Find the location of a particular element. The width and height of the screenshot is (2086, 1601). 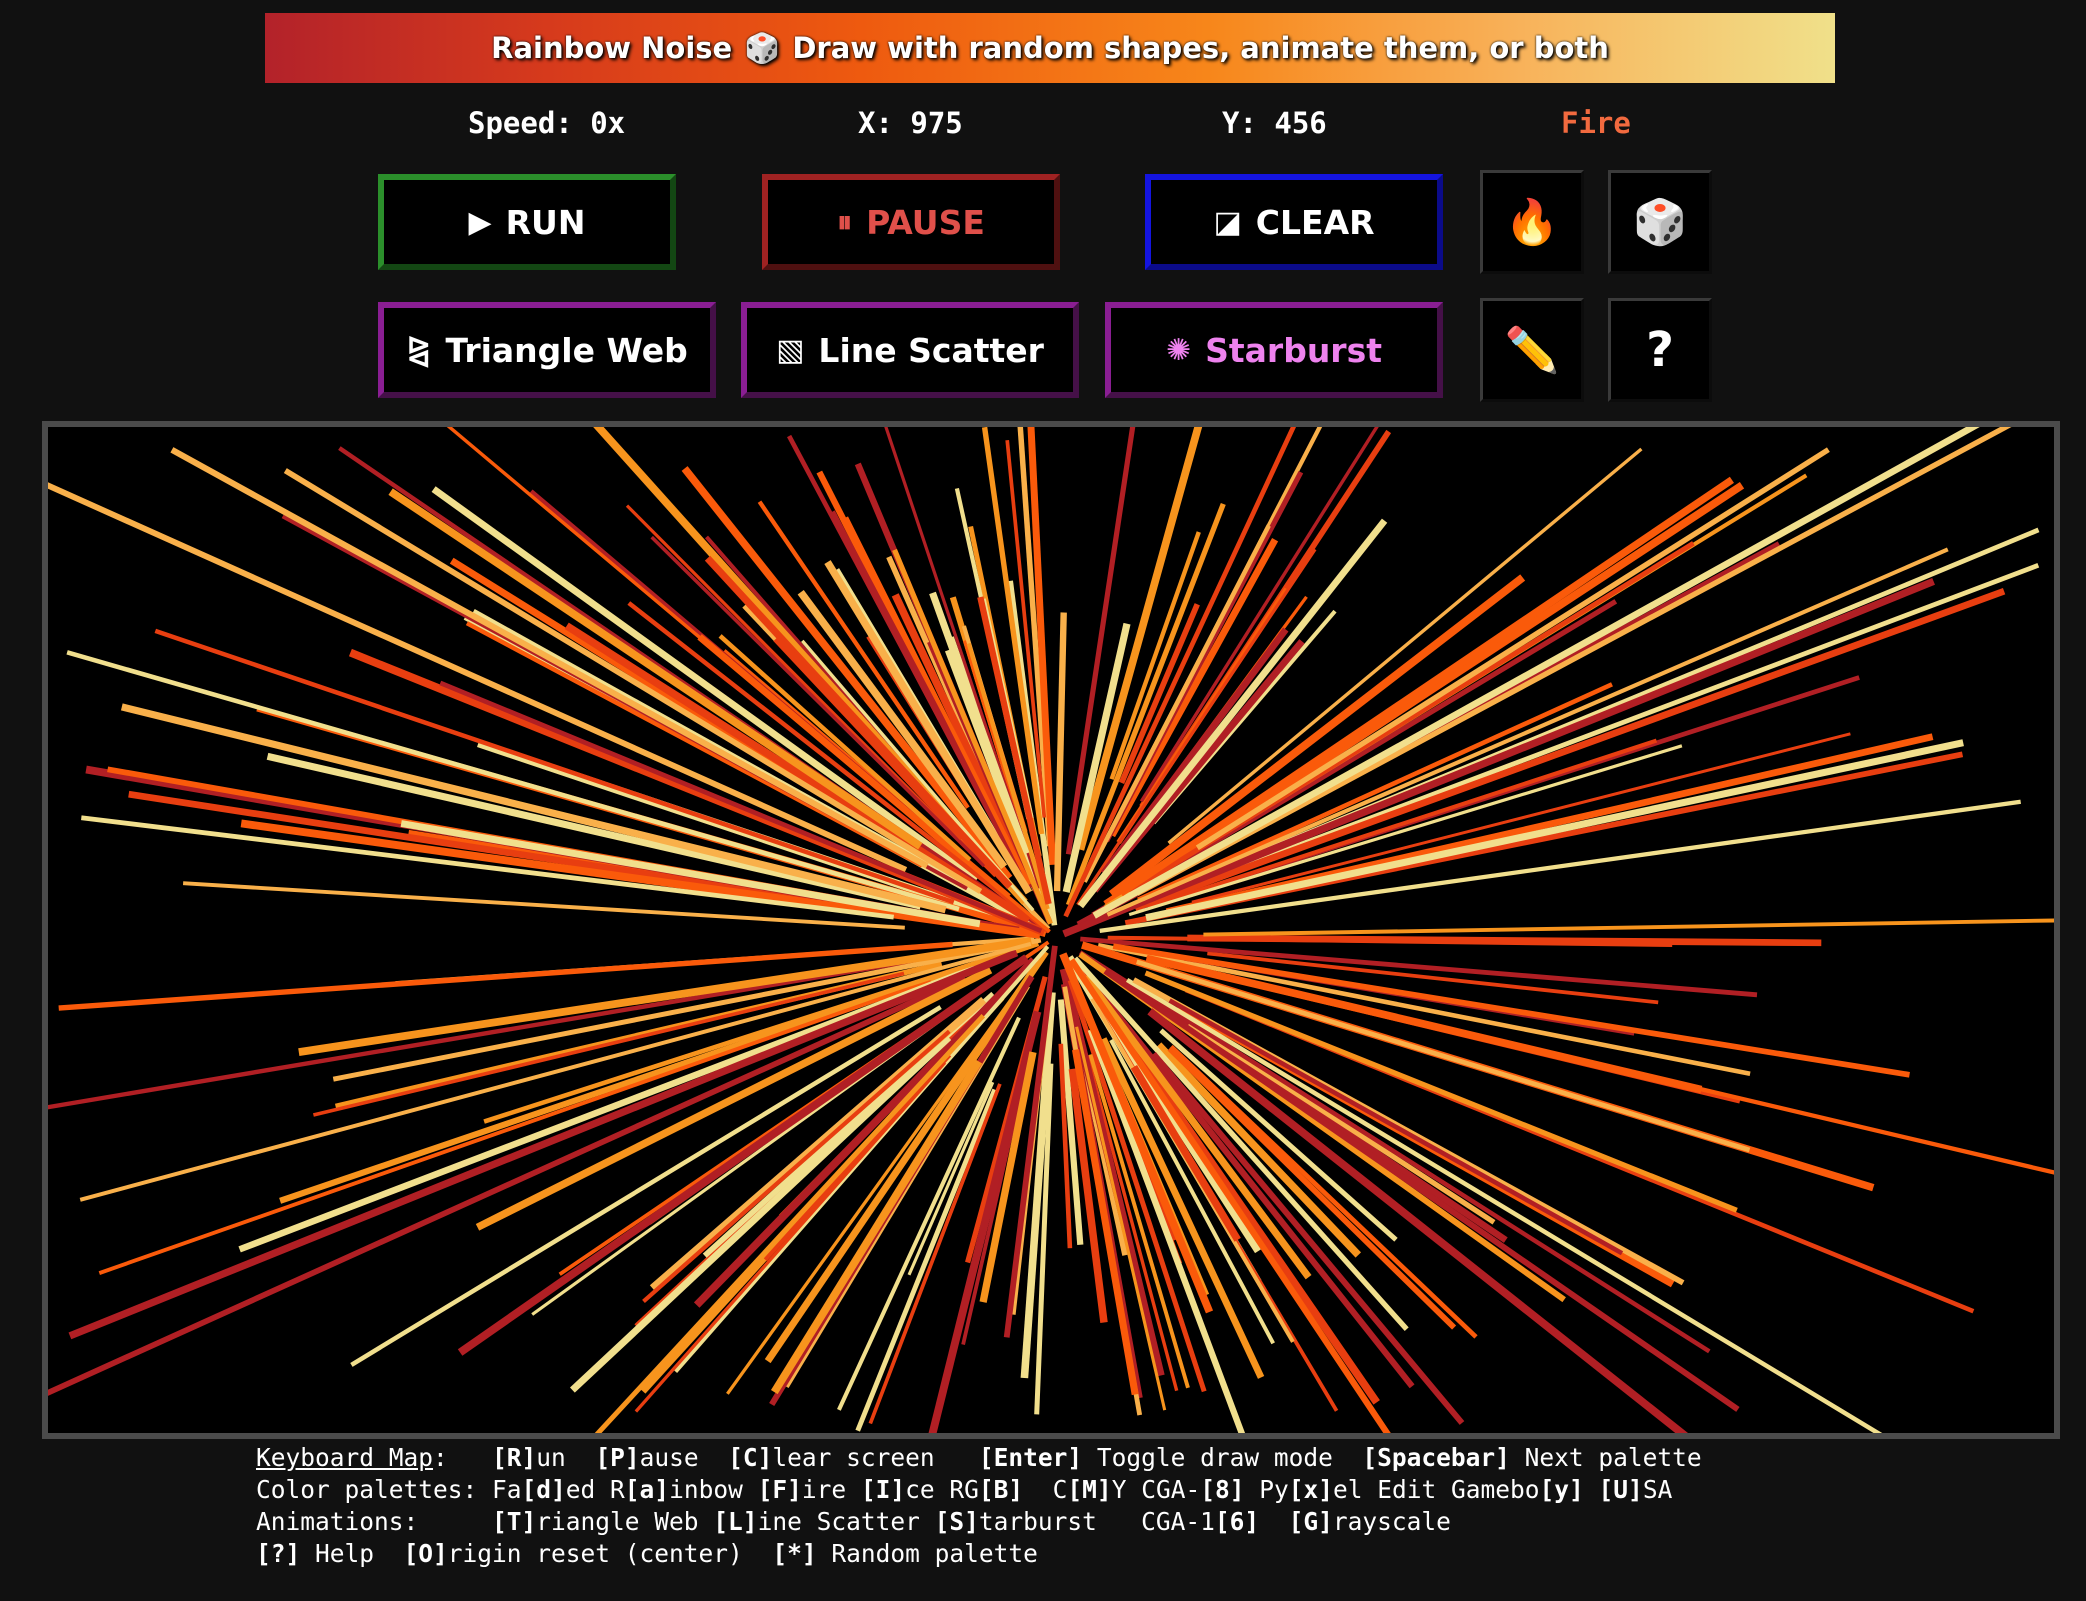

starburst-button: ✺ Starburst is located at coordinates (1274, 350).